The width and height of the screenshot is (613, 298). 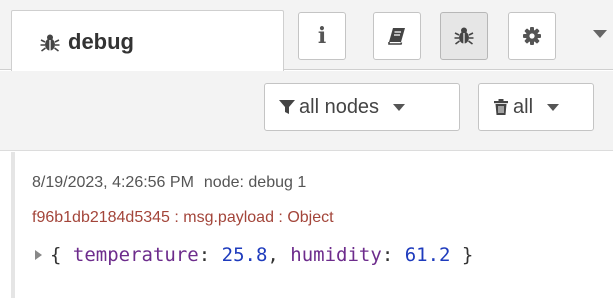 What do you see at coordinates (336, 255) in the screenshot?
I see `payload-key: humidity` at bounding box center [336, 255].